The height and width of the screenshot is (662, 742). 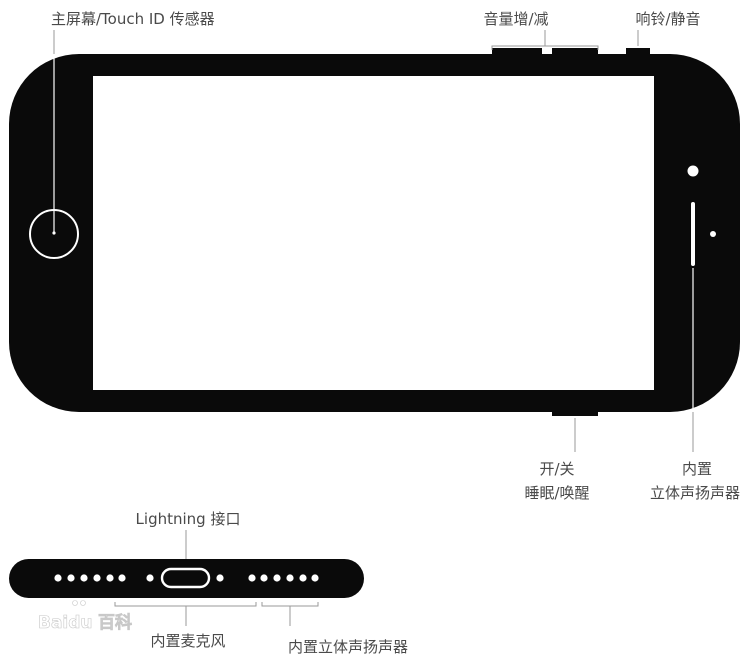 I want to click on front-camera-dot, so click(x=693, y=171).